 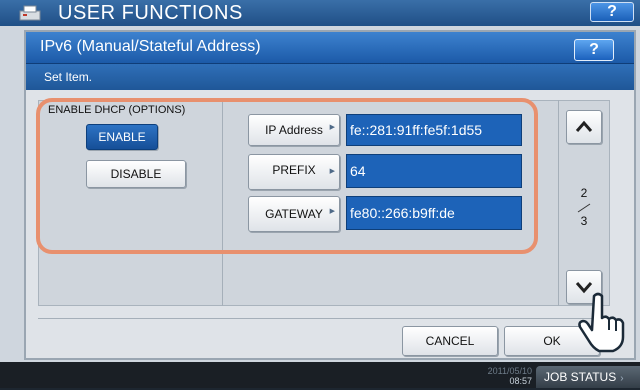 I want to click on chevron-up-icon, so click(x=584, y=126).